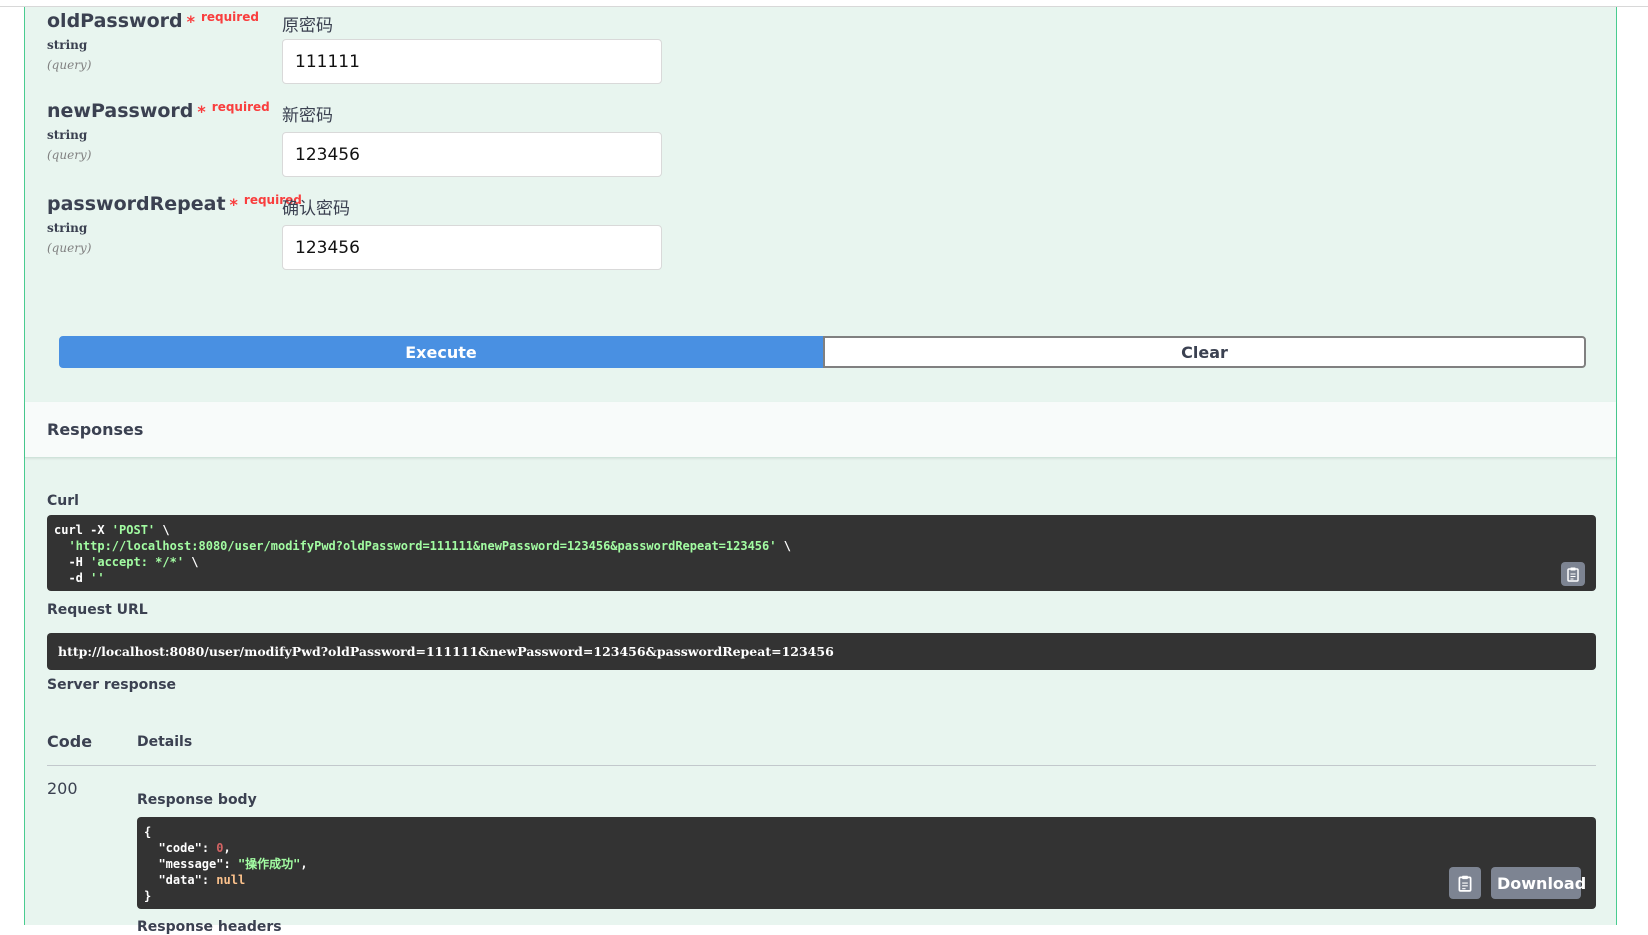  What do you see at coordinates (136, 204) in the screenshot?
I see `param-name-text: passwordRepeat` at bounding box center [136, 204].